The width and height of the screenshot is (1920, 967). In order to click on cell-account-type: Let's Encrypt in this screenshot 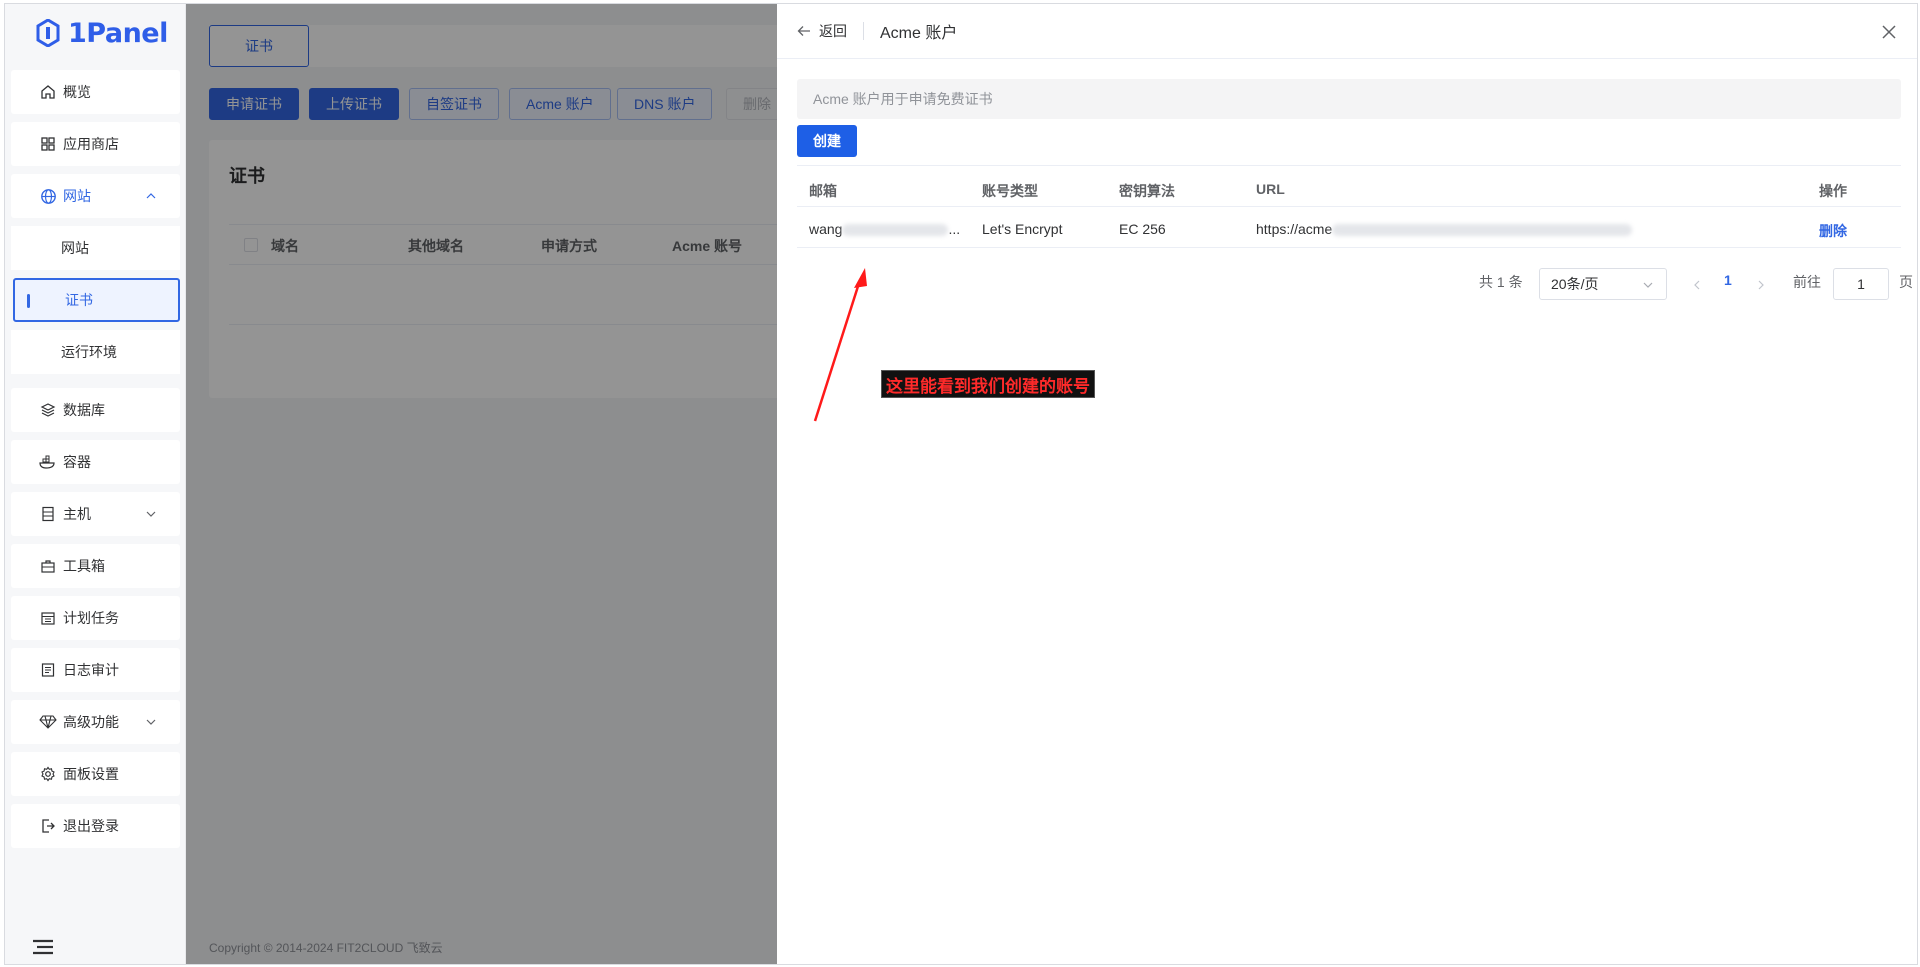, I will do `click(1022, 229)`.